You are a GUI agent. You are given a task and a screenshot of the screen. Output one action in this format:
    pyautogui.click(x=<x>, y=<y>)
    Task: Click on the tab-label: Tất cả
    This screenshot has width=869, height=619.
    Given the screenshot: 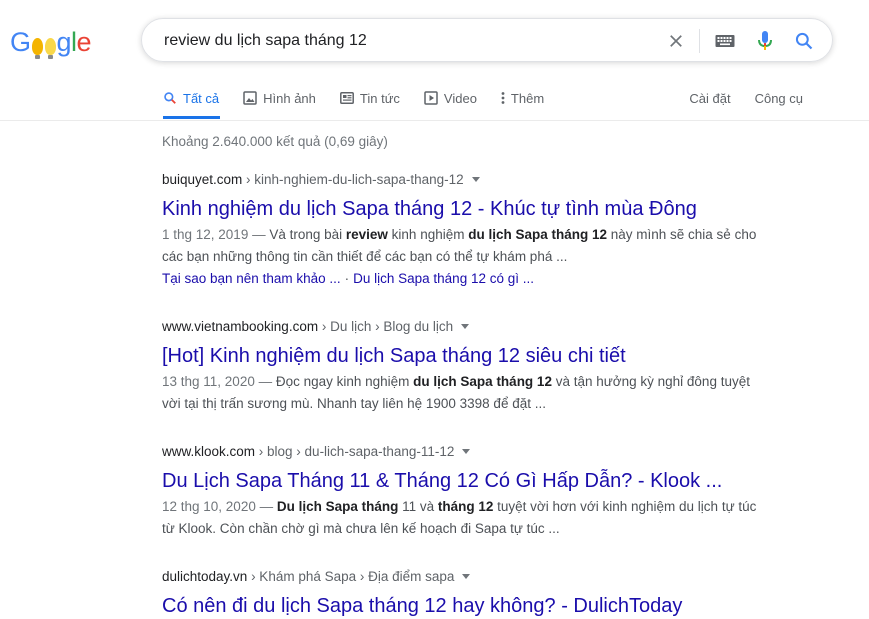 What is the action you would take?
    pyautogui.click(x=201, y=98)
    